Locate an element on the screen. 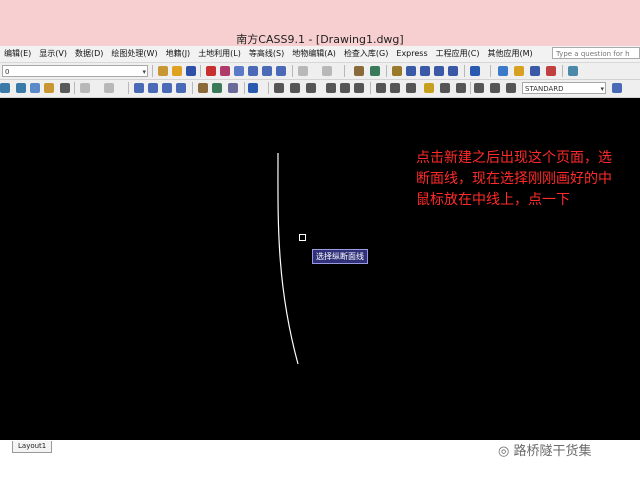  layer-isolate-icon is located at coordinates (551, 71).